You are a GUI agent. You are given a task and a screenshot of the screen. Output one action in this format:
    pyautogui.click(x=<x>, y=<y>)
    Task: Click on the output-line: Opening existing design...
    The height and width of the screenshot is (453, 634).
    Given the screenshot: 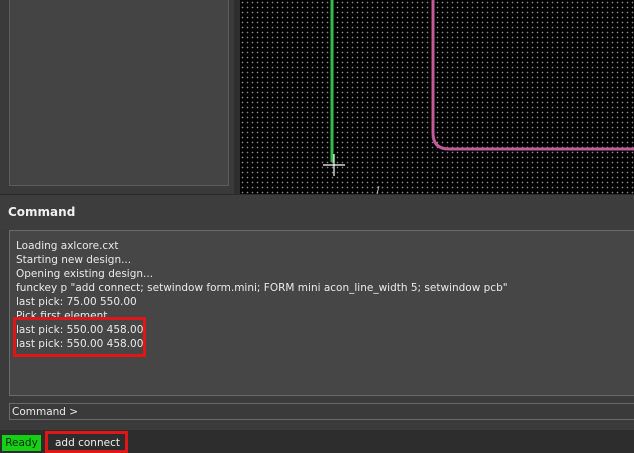 What is the action you would take?
    pyautogui.click(x=85, y=274)
    